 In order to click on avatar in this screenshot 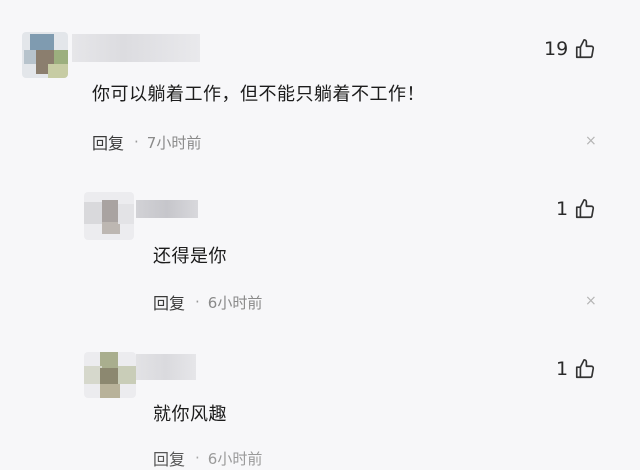, I will do `click(110, 375)`.